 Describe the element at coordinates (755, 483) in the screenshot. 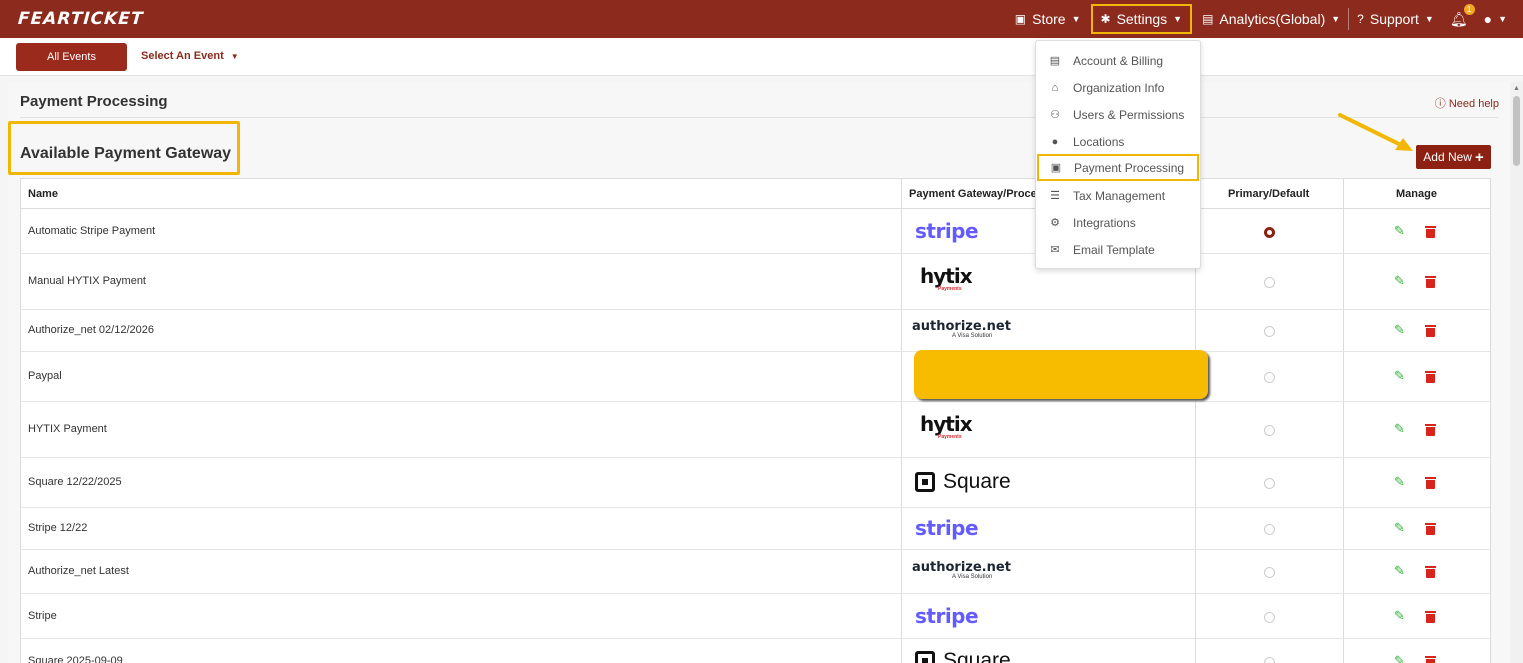

I see `table-row: Square 12/22/2025 Square ✎` at that location.